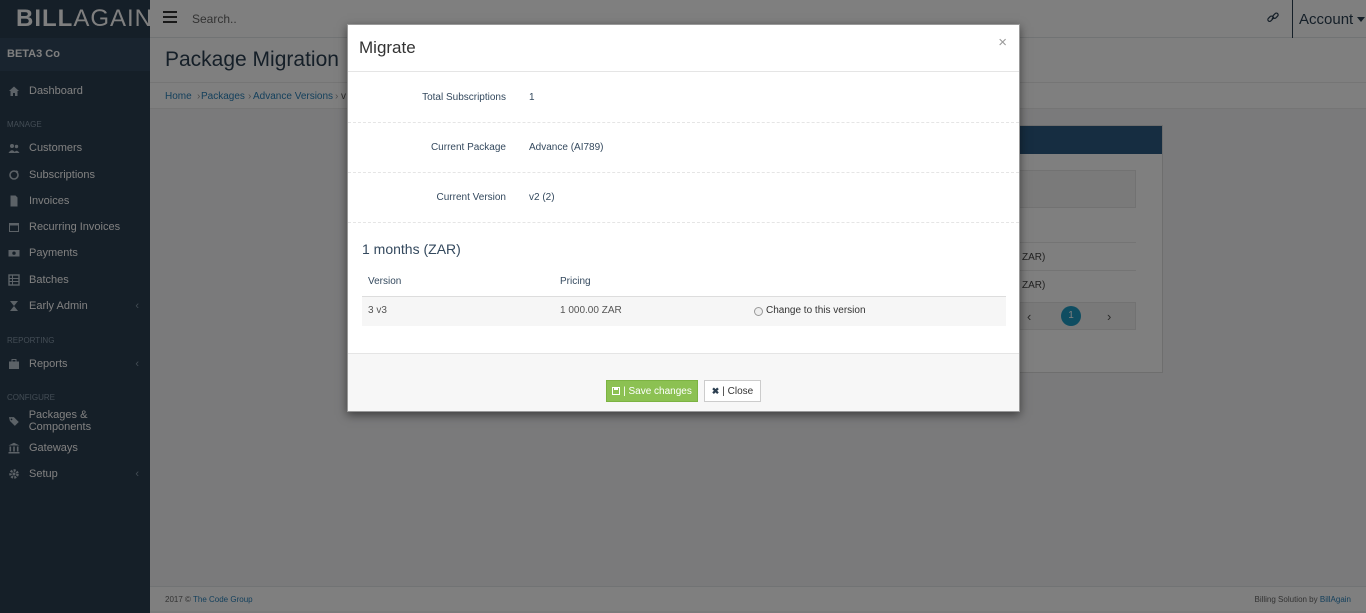 The image size is (1366, 613). I want to click on modal-title: Migrate, so click(387, 47).